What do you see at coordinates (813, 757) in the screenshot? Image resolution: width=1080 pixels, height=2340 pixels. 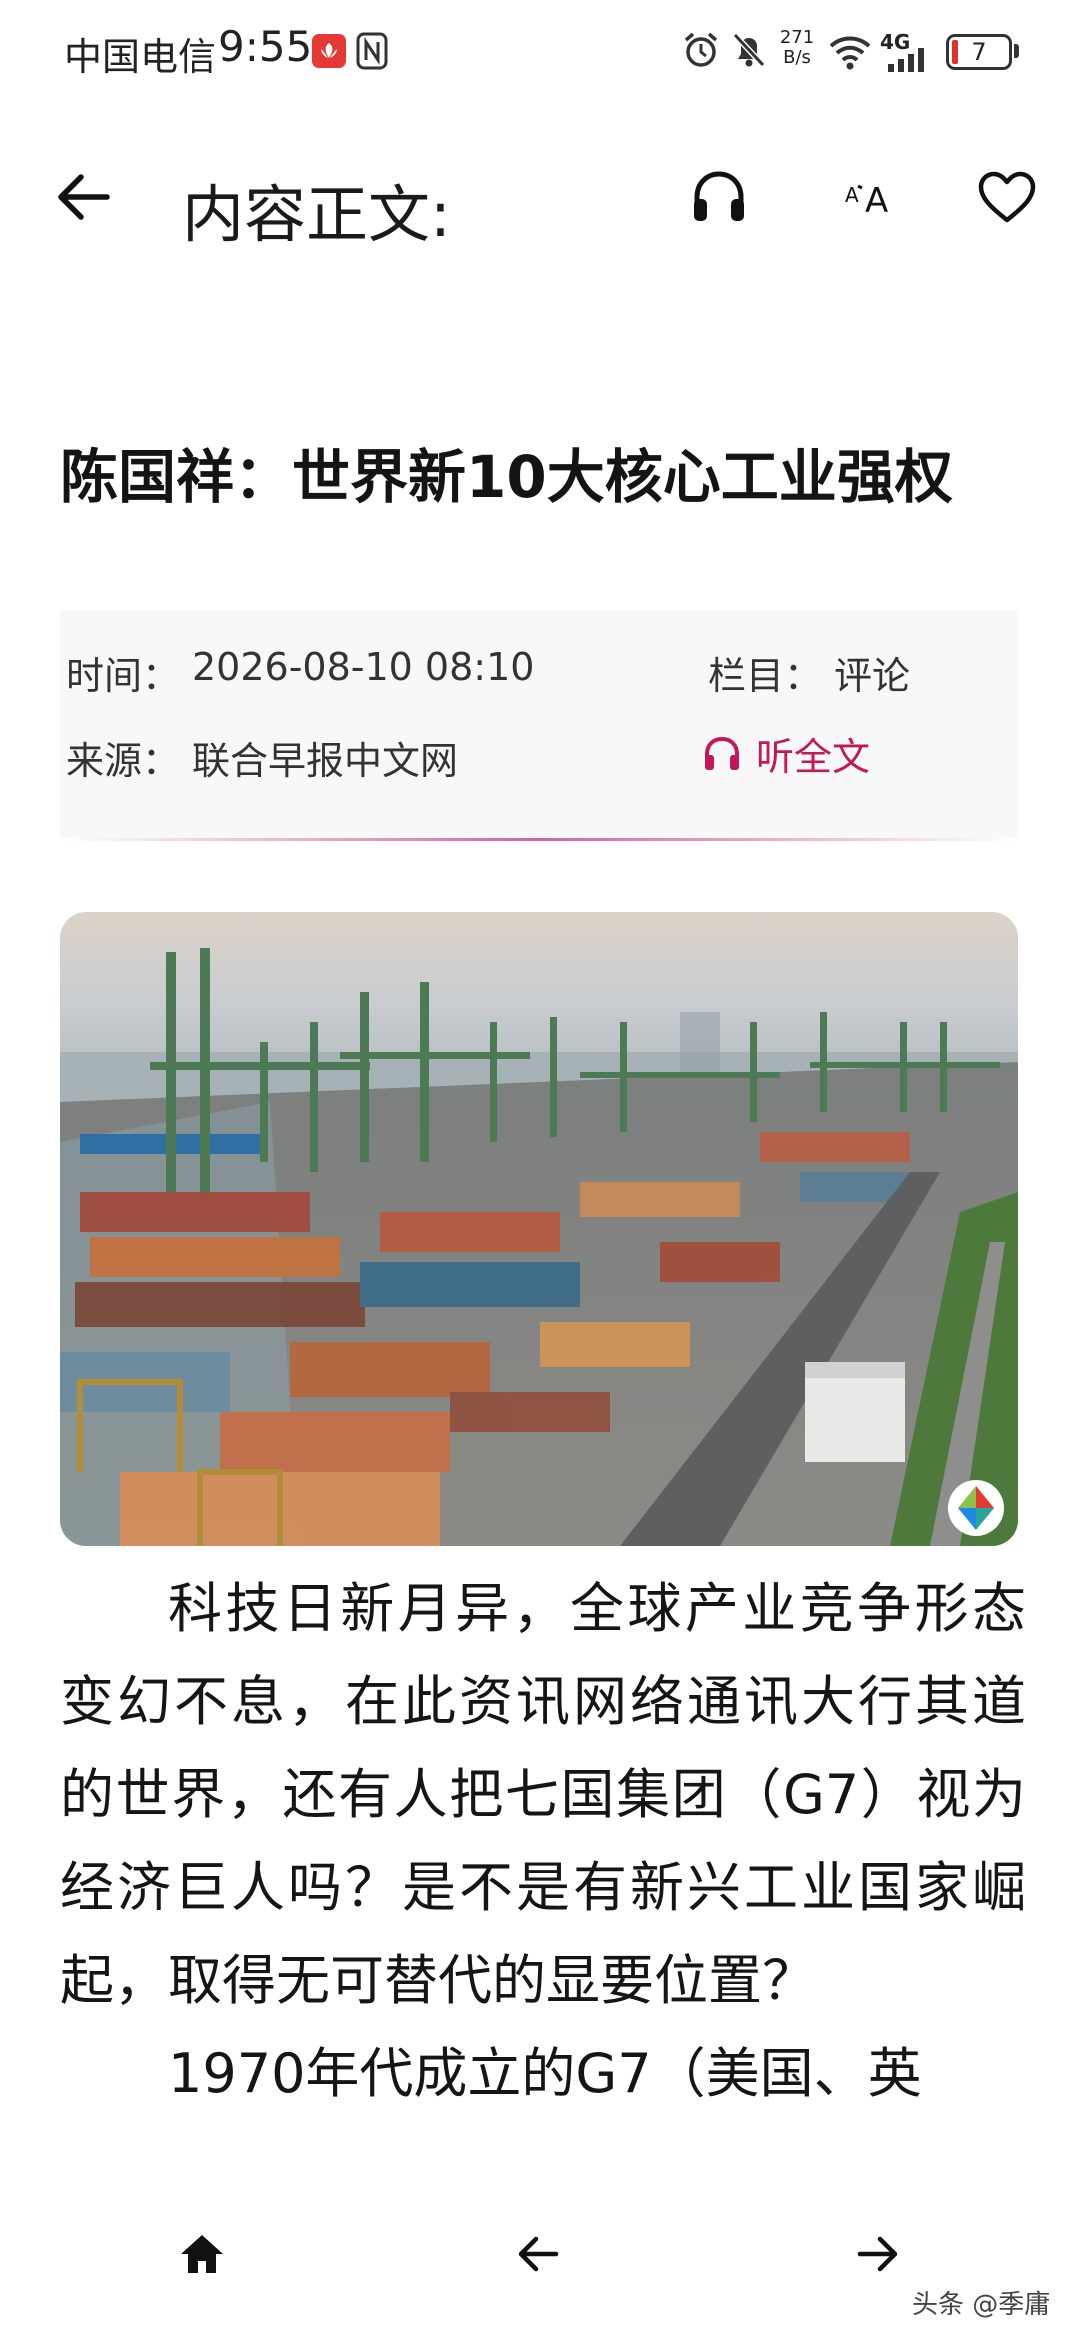 I see `listen-full-label: 听全文` at bounding box center [813, 757].